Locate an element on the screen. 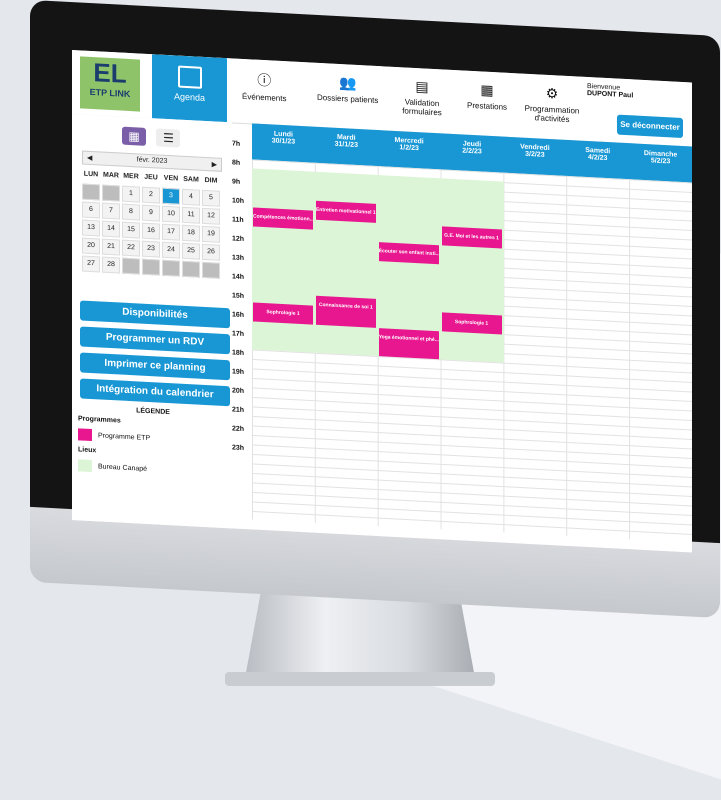 The image size is (721, 800). calendar-icon is located at coordinates (189, 77).